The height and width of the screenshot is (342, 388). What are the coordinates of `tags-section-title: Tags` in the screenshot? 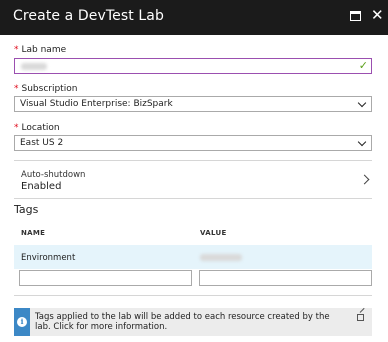 It's located at (26, 209).